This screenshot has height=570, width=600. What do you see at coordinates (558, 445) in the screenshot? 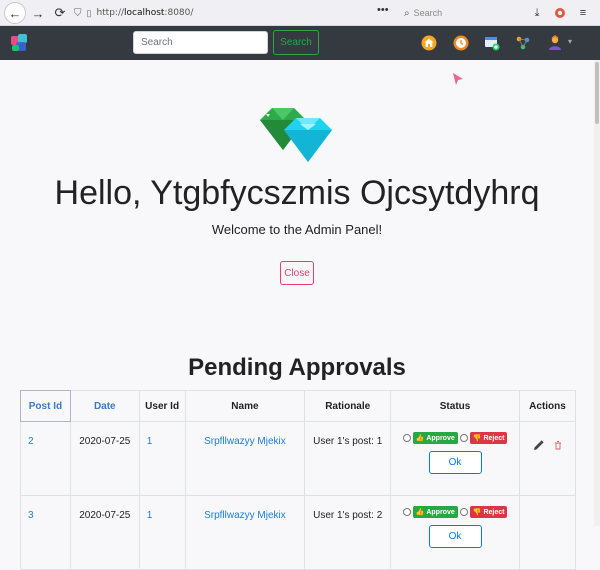
I see `delete-icon` at bounding box center [558, 445].